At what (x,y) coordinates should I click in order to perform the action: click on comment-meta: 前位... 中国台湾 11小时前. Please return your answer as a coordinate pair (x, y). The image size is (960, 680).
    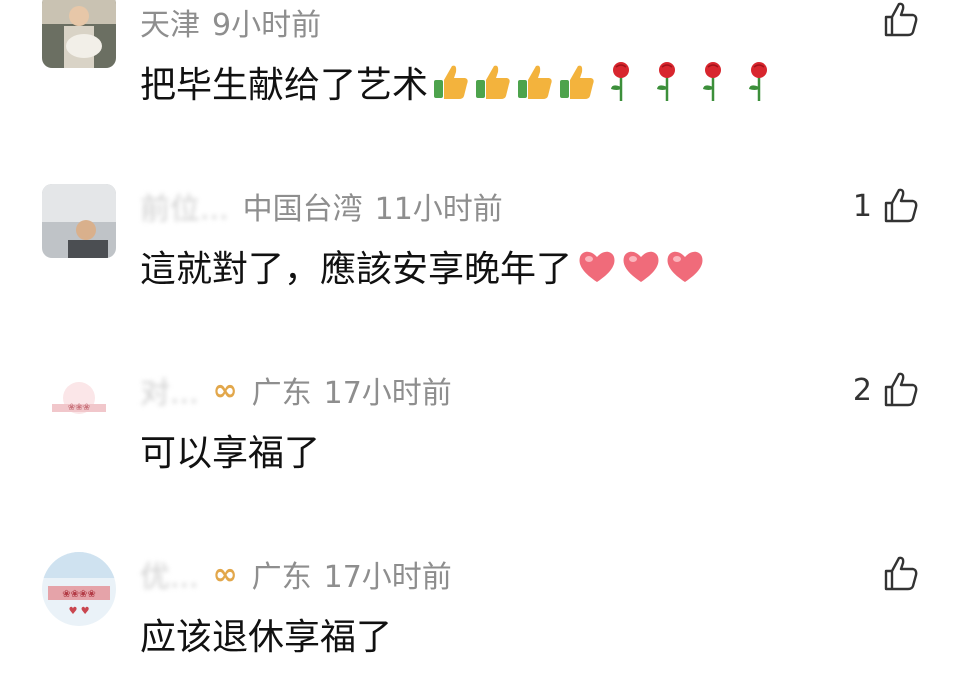
    Looking at the image, I should click on (321, 206).